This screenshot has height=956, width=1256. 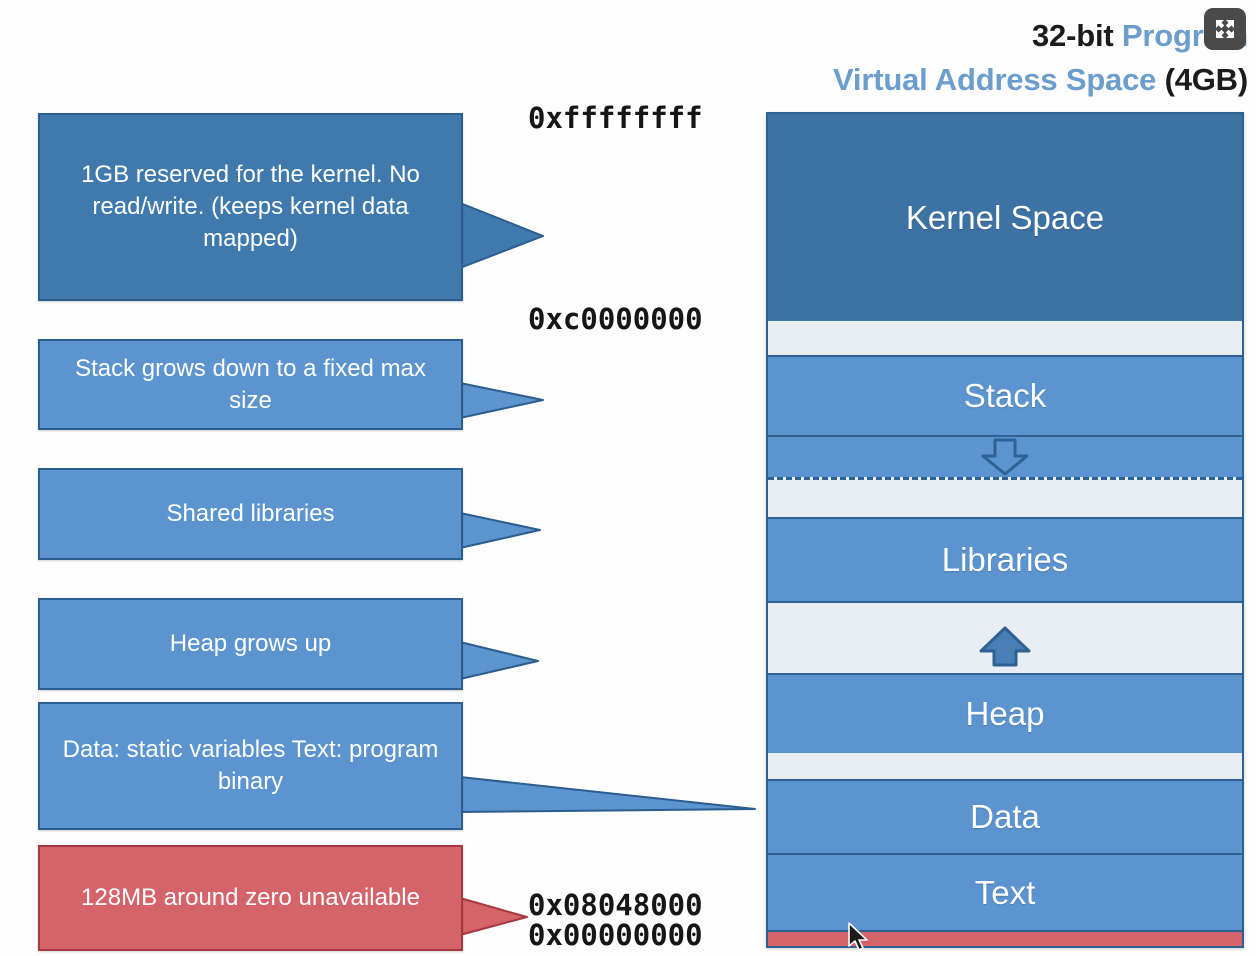 I want to click on tail-heap, so click(x=499, y=660).